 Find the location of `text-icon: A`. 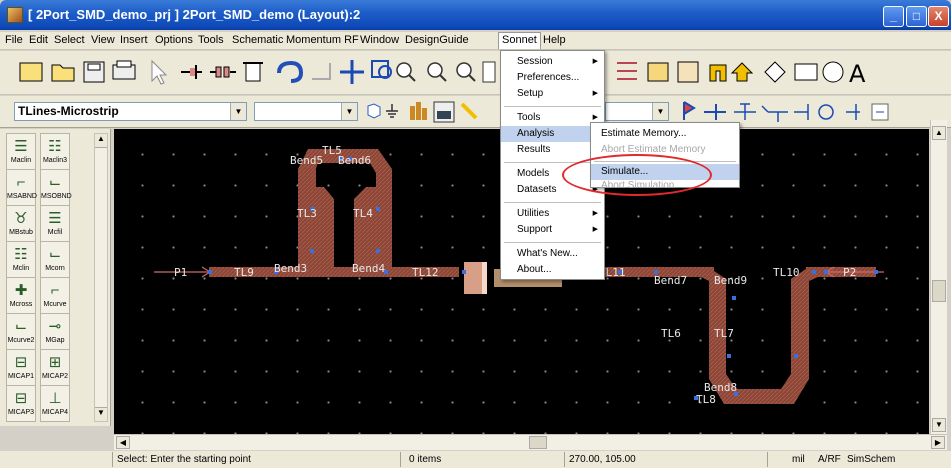

text-icon: A is located at coordinates (857, 74).